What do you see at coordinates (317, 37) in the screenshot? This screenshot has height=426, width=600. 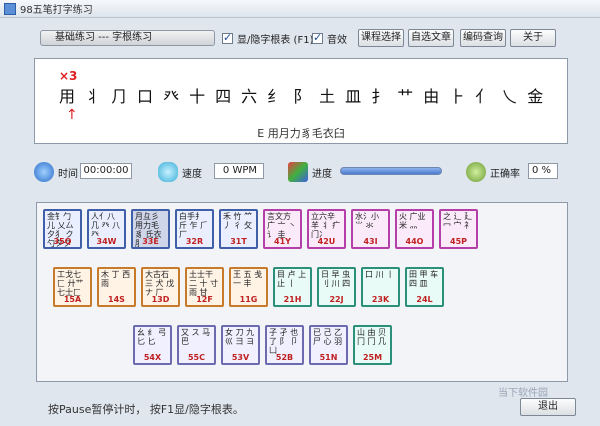 I see `checkbox-icon` at bounding box center [317, 37].